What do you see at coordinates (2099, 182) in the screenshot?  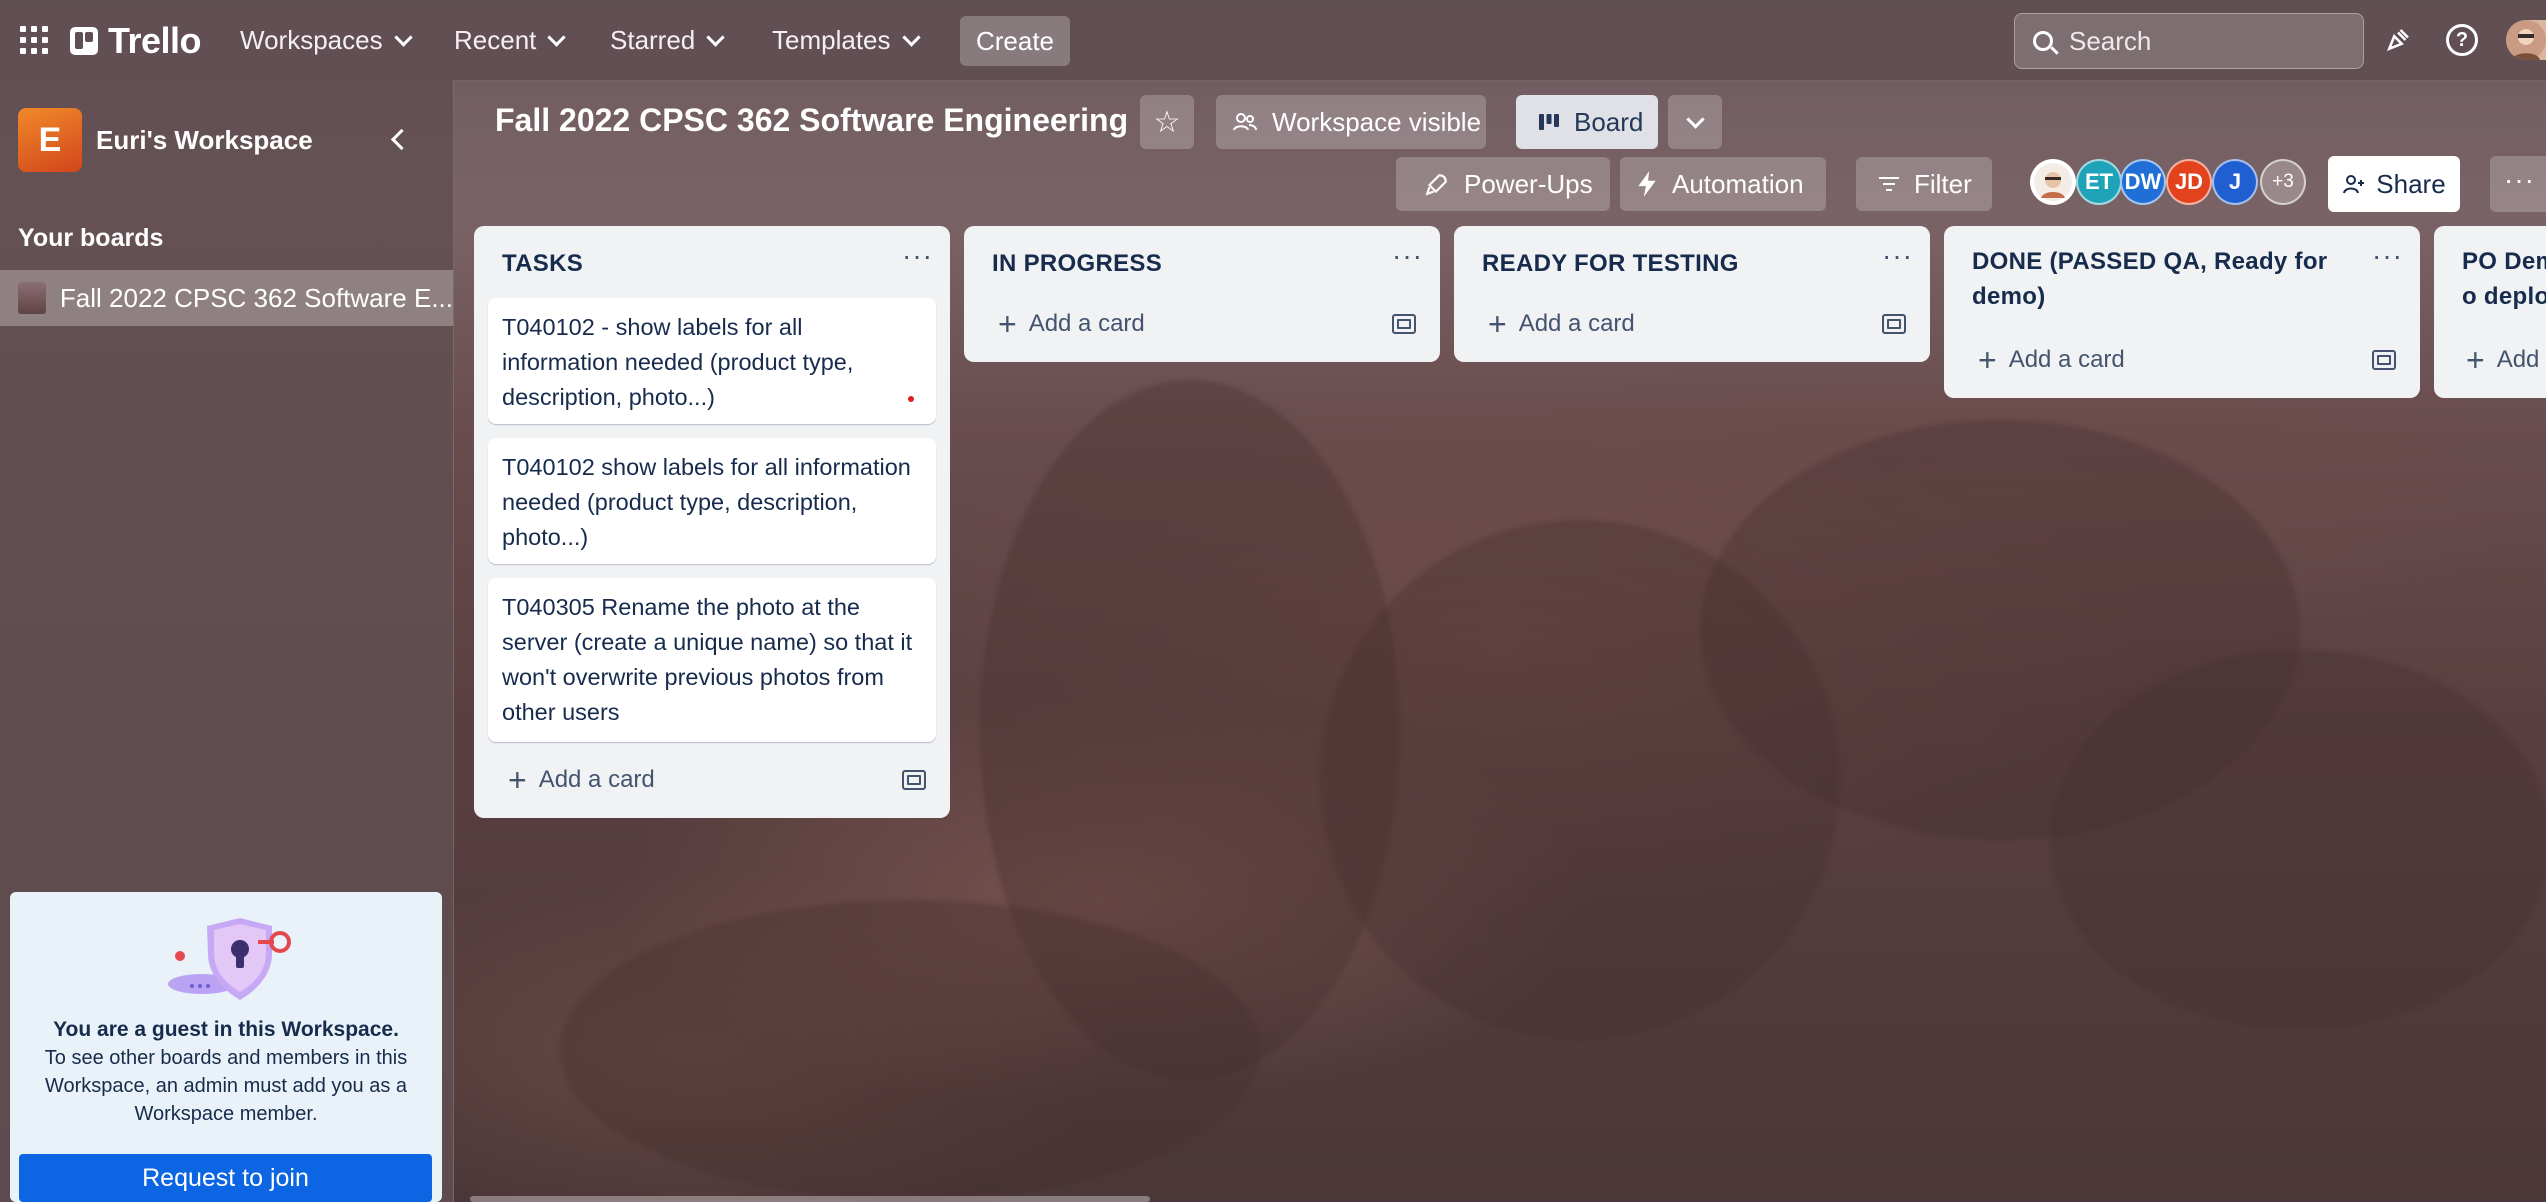 I see `member-avatar-et: ET` at bounding box center [2099, 182].